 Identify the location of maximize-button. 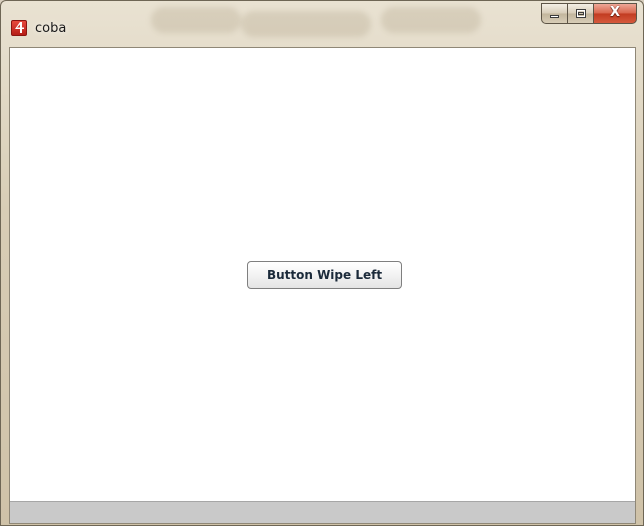
(580, 13).